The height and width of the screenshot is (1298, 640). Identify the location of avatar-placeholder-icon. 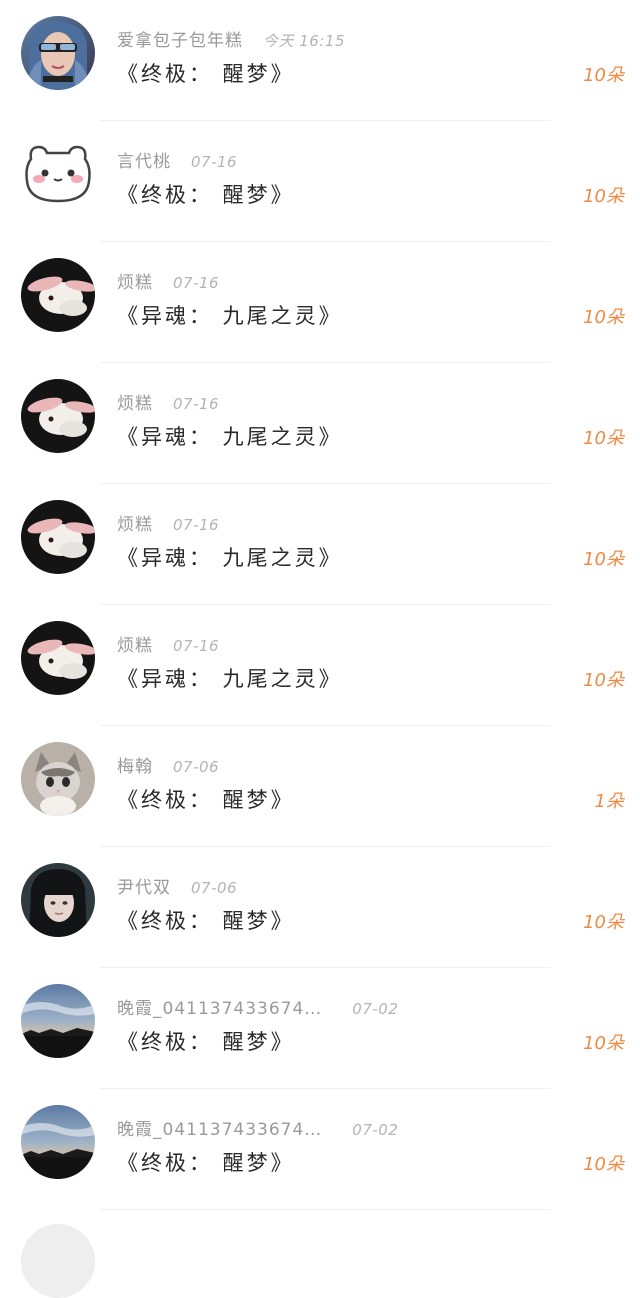
(58, 1261).